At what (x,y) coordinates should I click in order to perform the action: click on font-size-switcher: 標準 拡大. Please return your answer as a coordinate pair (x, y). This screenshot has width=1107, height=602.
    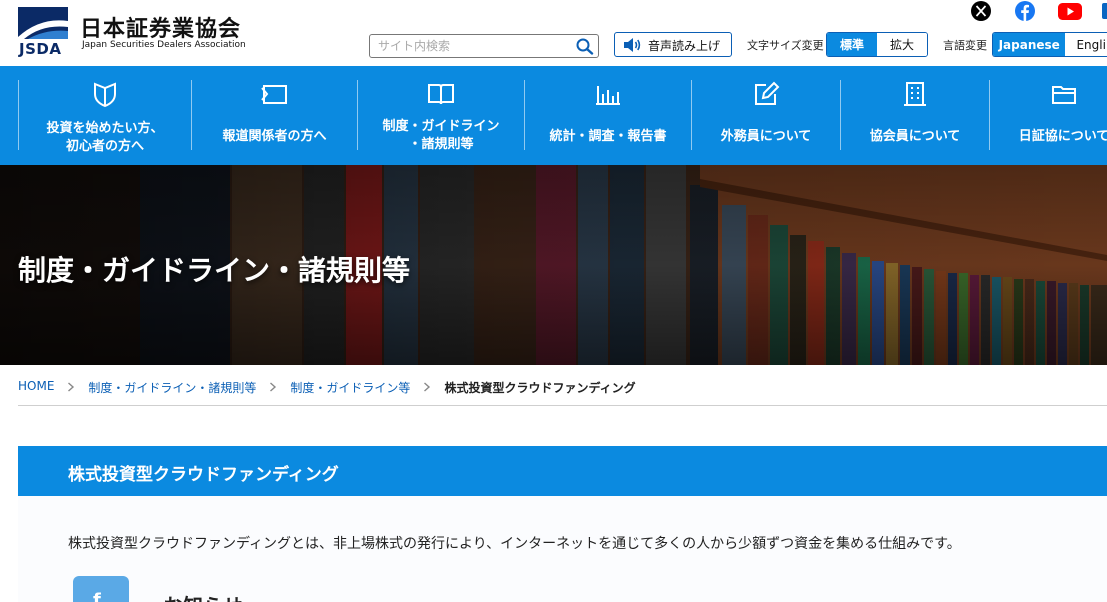
    Looking at the image, I should click on (877, 44).